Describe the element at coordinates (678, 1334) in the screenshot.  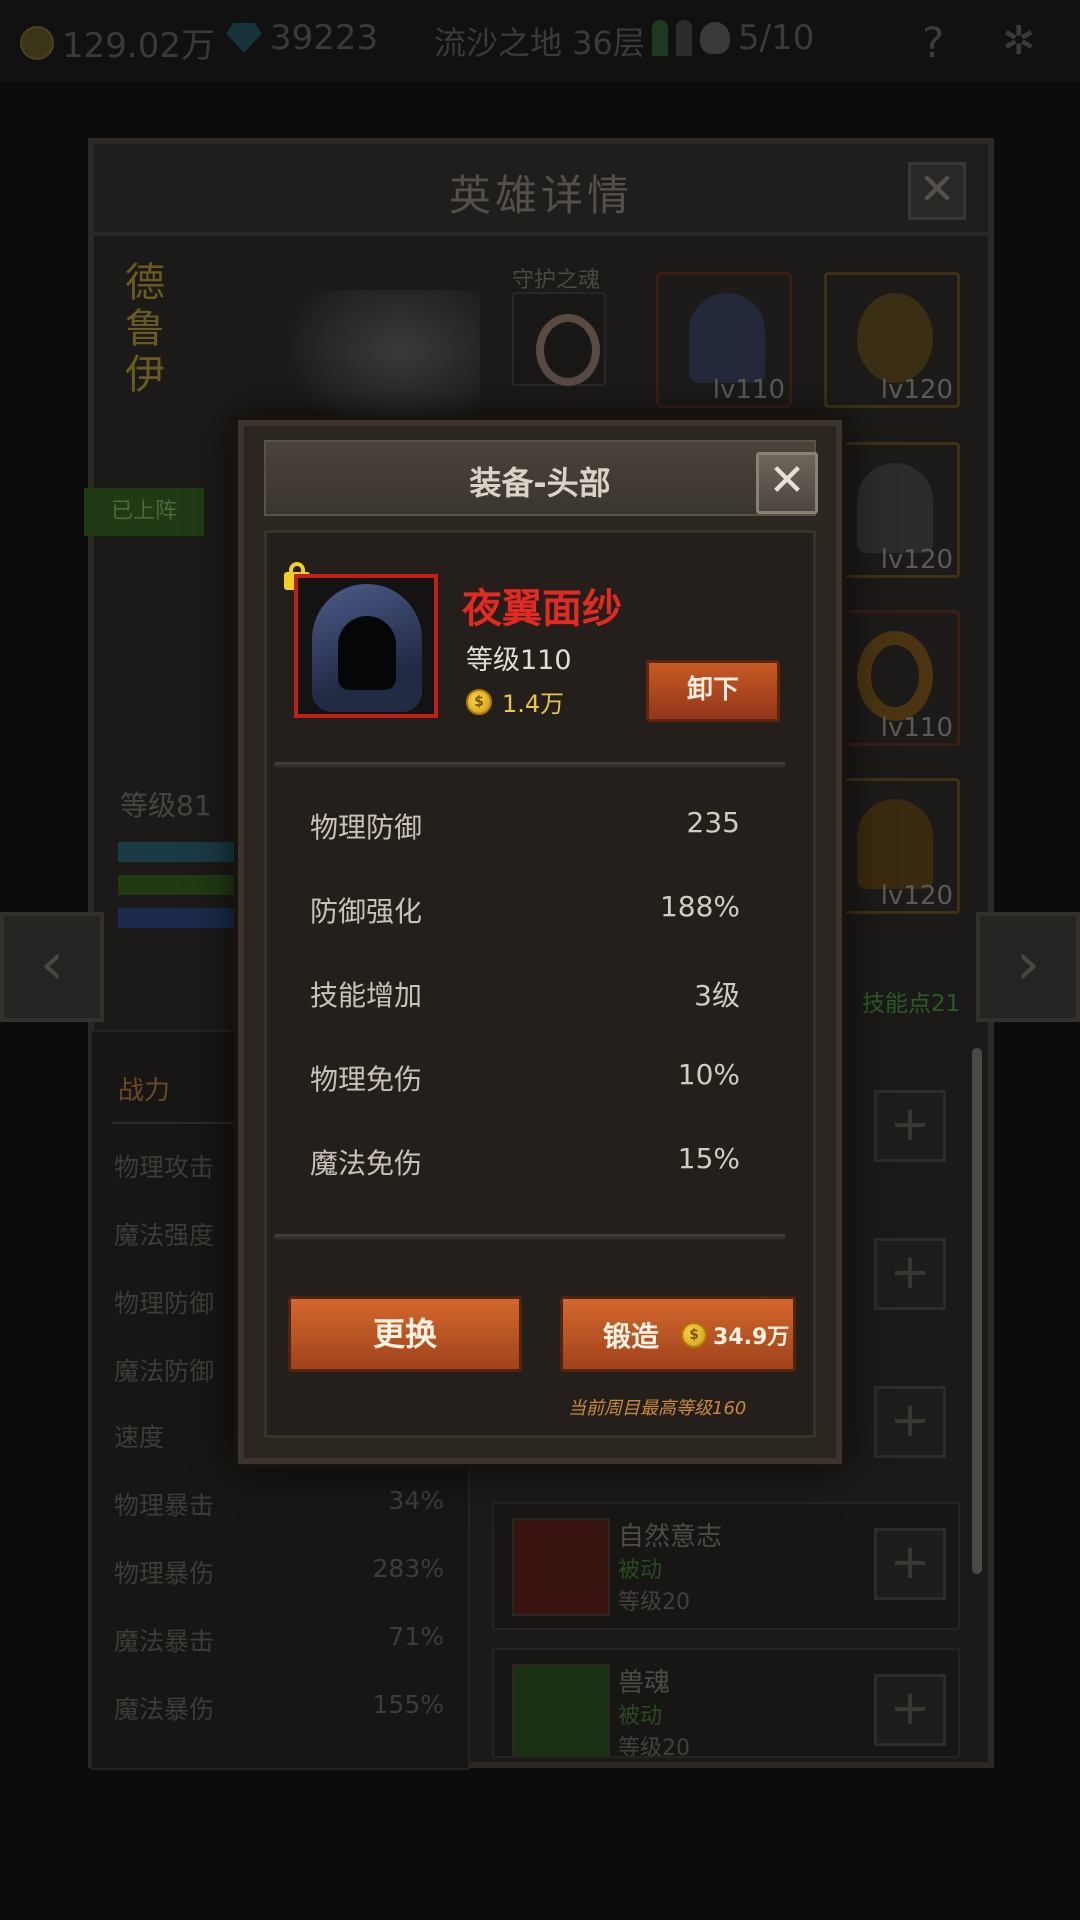
I see `forge-button: 锻造 $ 34.9万` at that location.